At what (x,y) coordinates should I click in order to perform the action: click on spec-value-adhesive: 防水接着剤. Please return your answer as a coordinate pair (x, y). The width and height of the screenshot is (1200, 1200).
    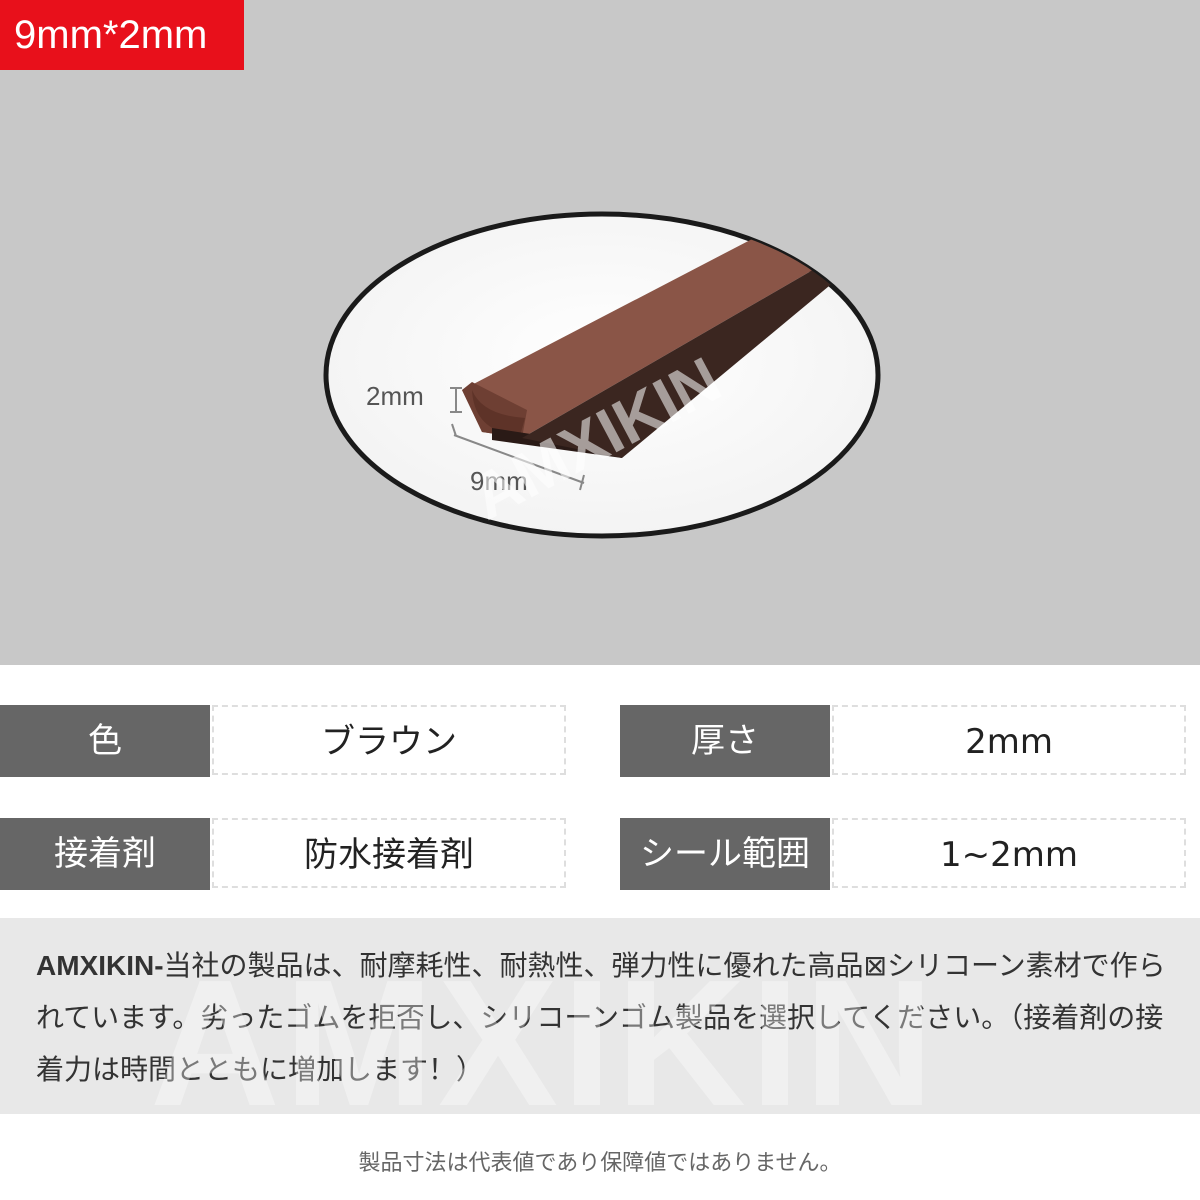
    Looking at the image, I should click on (389, 853).